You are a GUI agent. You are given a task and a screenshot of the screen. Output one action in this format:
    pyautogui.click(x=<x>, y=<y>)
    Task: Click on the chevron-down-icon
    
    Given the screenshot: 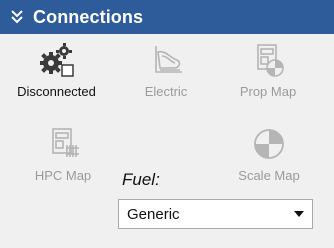 What is the action you would take?
    pyautogui.click(x=299, y=214)
    